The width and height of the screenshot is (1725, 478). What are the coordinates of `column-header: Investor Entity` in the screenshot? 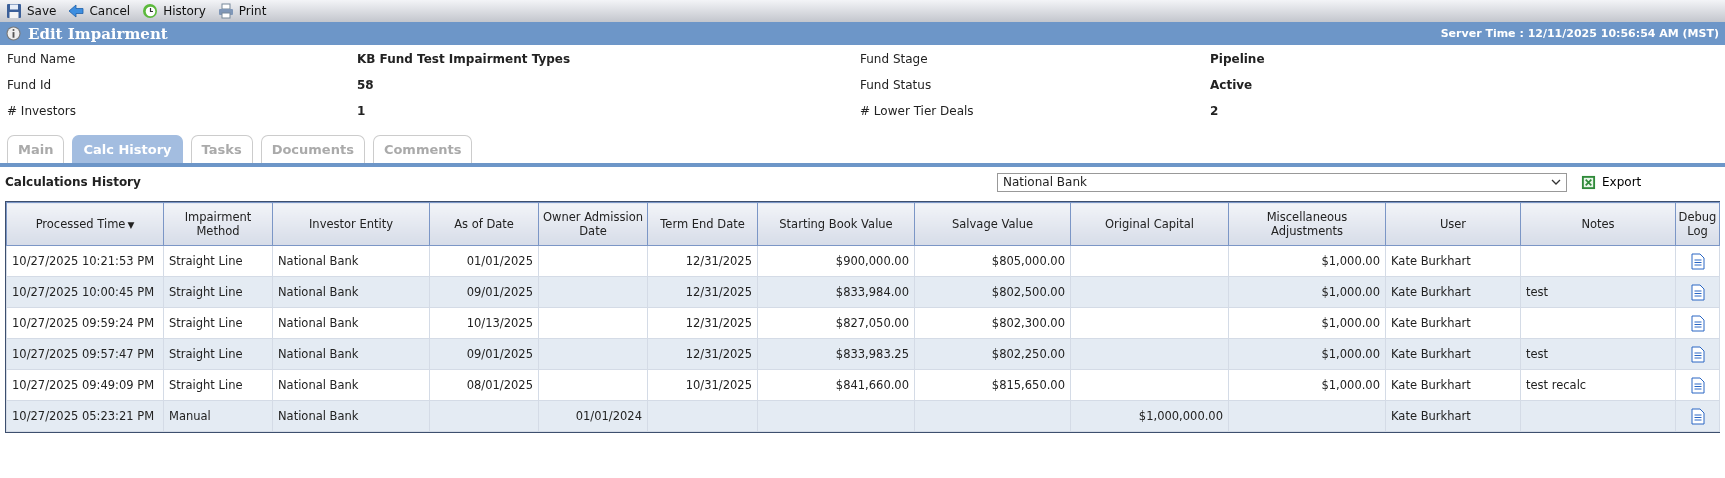 It's located at (351, 224).